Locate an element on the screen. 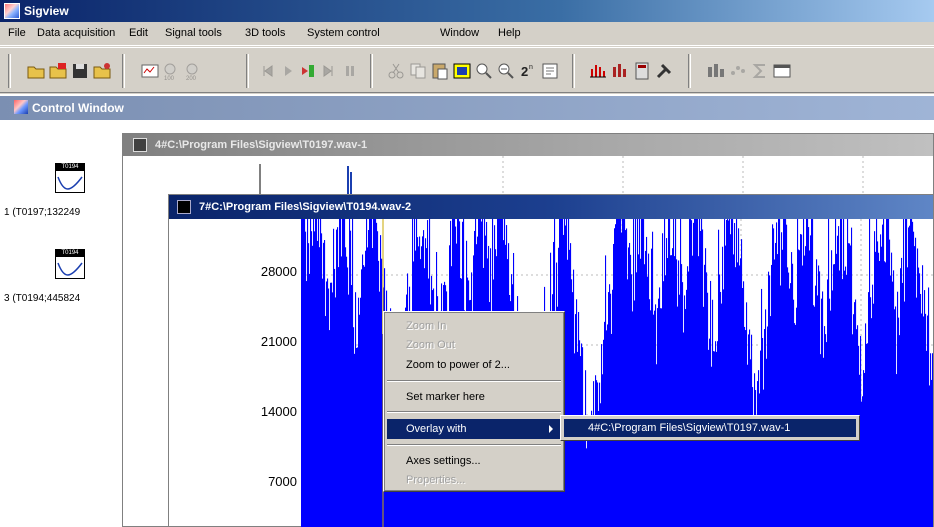 The height and width of the screenshot is (527, 934). menu-edit: Edit is located at coordinates (138, 33).